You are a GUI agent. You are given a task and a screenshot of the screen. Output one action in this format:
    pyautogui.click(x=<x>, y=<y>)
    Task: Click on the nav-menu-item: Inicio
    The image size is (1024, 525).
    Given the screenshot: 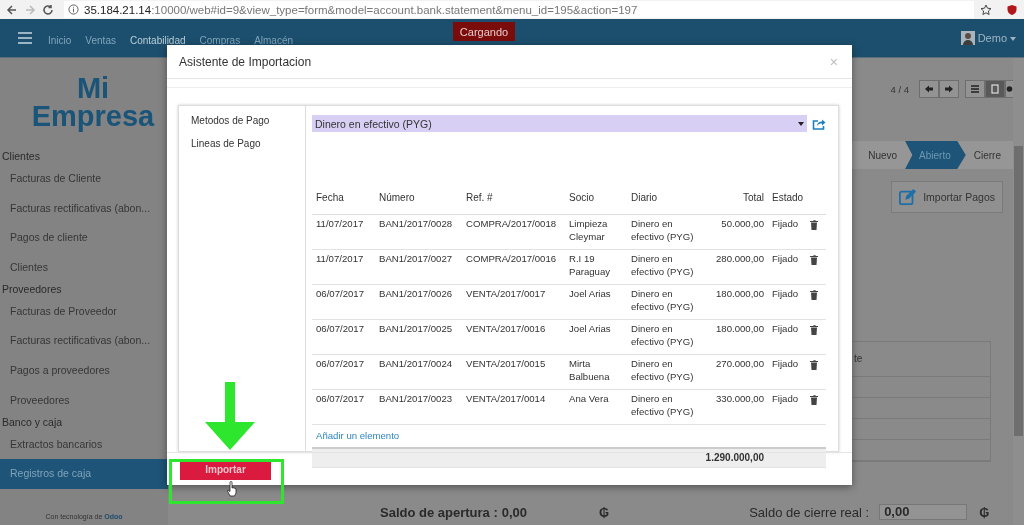 What is the action you would take?
    pyautogui.click(x=60, y=40)
    